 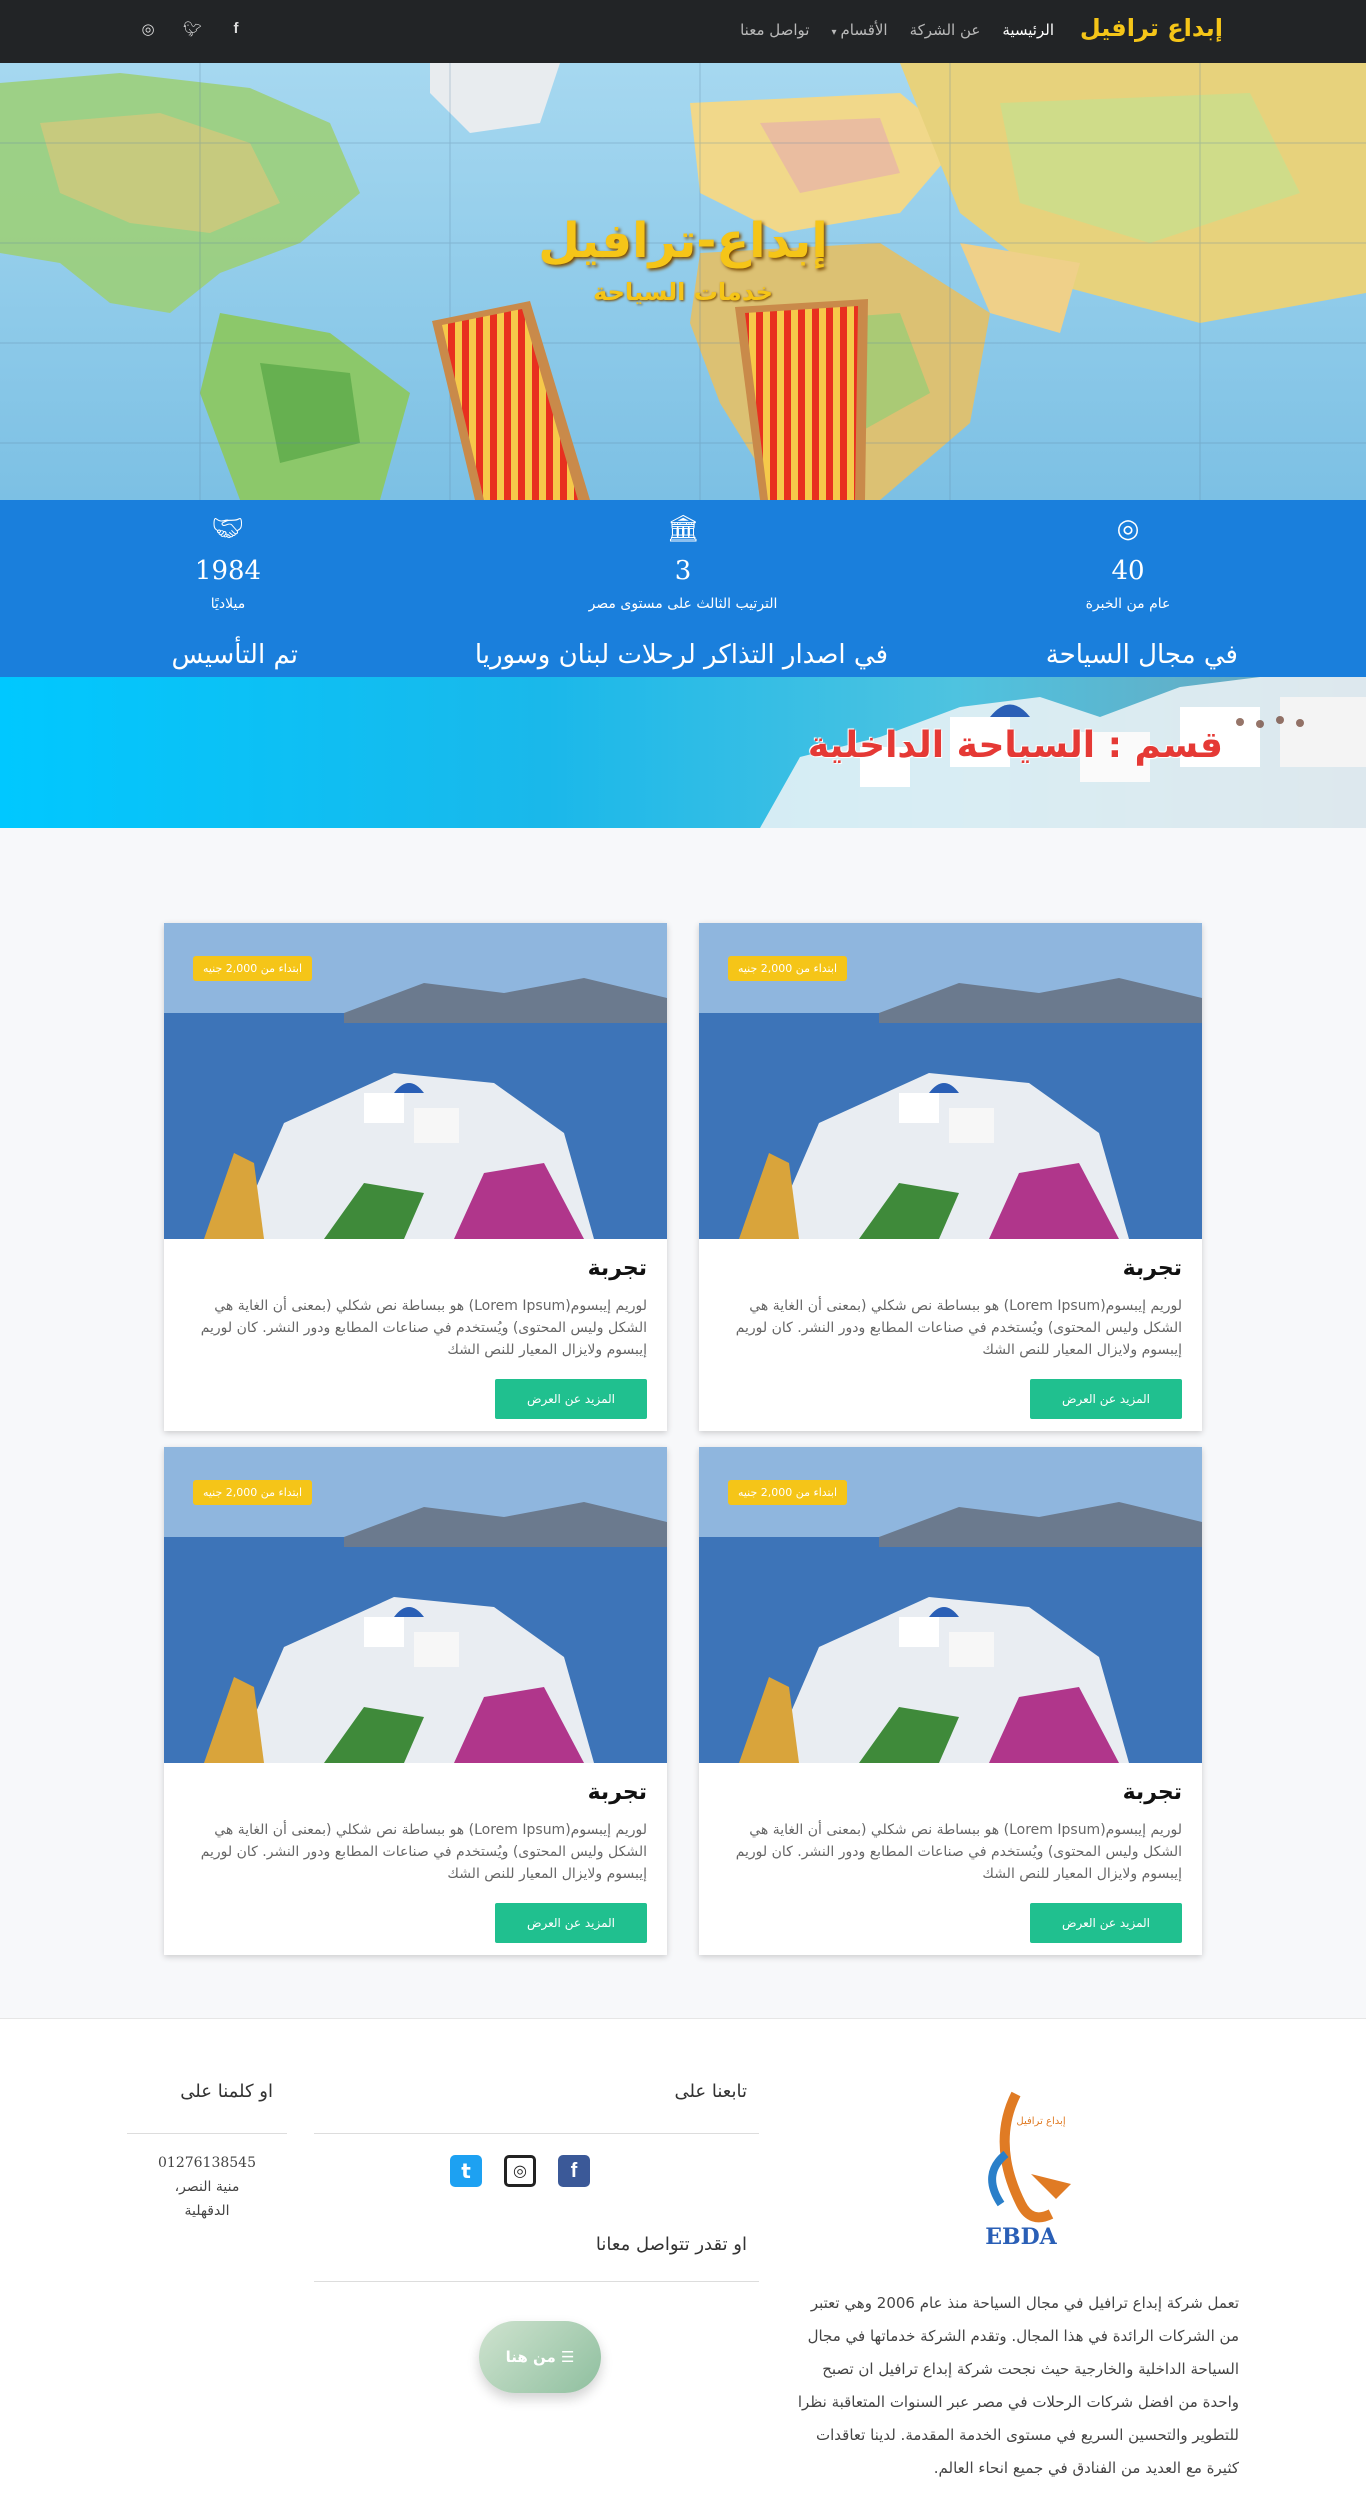 I want to click on address-line: منية النصر،, so click(x=207, y=2187).